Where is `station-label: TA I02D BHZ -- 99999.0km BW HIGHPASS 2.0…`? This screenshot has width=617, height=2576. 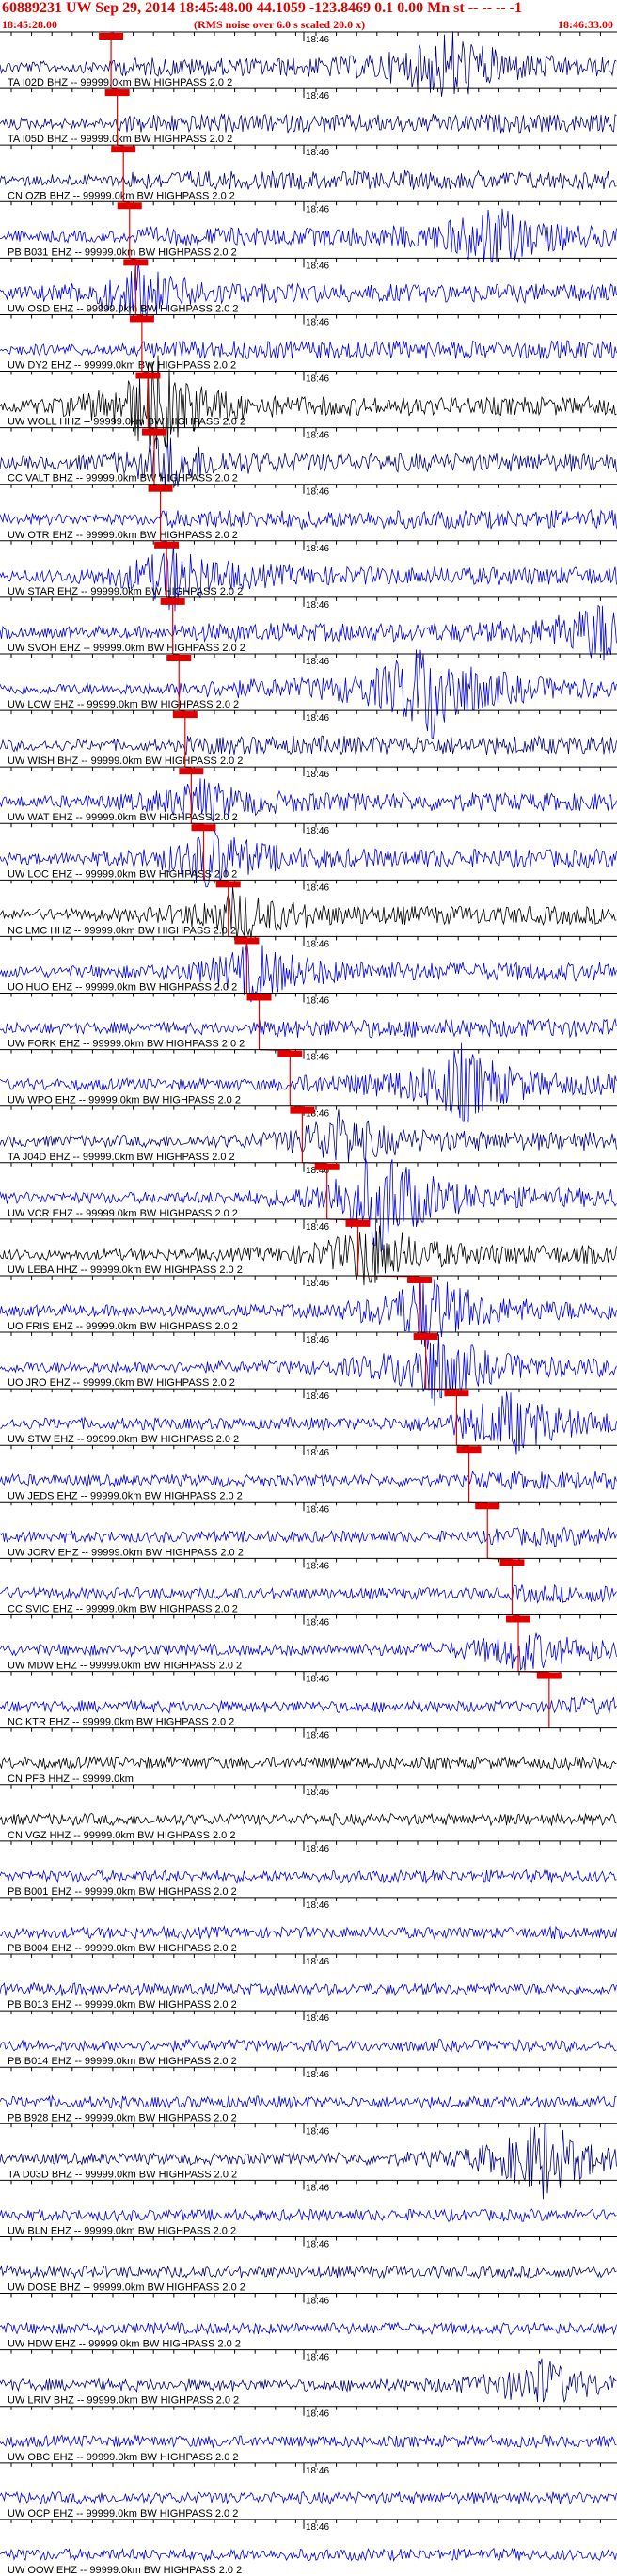 station-label: TA I02D BHZ -- 99999.0km BW HIGHPASS 2.0… is located at coordinates (120, 82).